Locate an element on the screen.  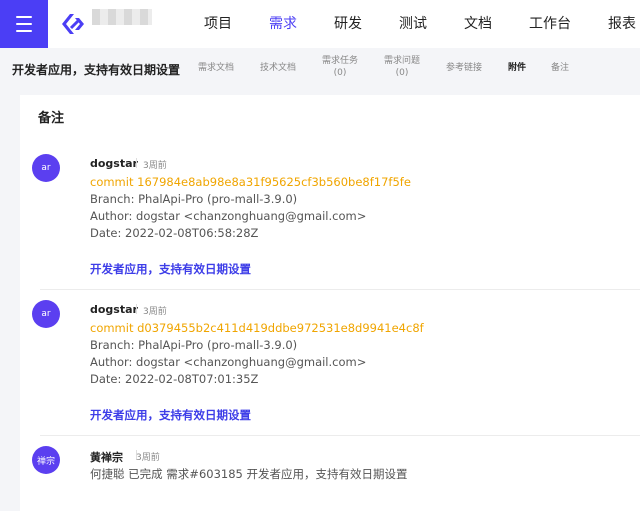
blurred-logo-text is located at coordinates (122, 17).